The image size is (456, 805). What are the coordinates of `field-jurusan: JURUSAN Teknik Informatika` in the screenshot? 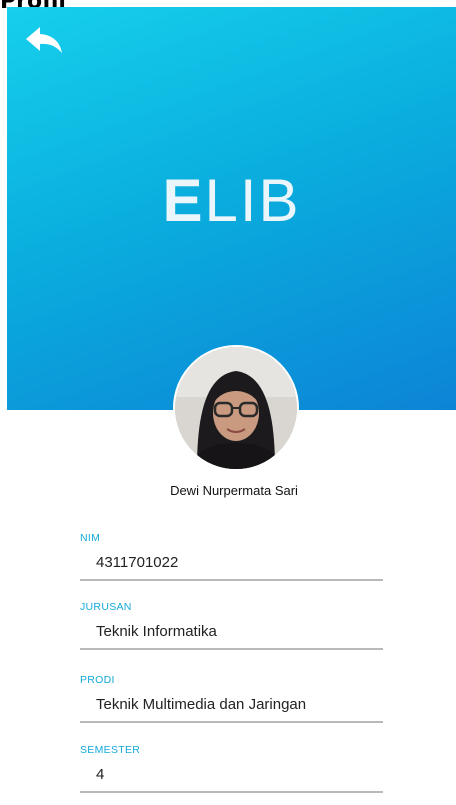 It's located at (231, 625).